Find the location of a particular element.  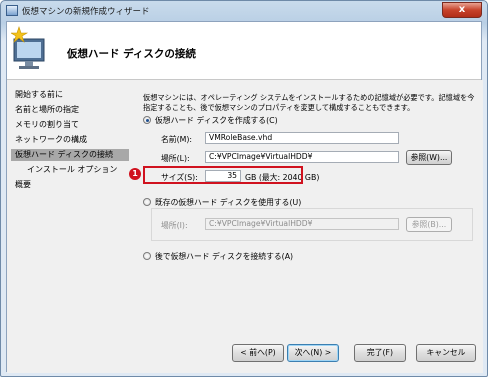

callout-number-badge: 1 is located at coordinates (135, 174).